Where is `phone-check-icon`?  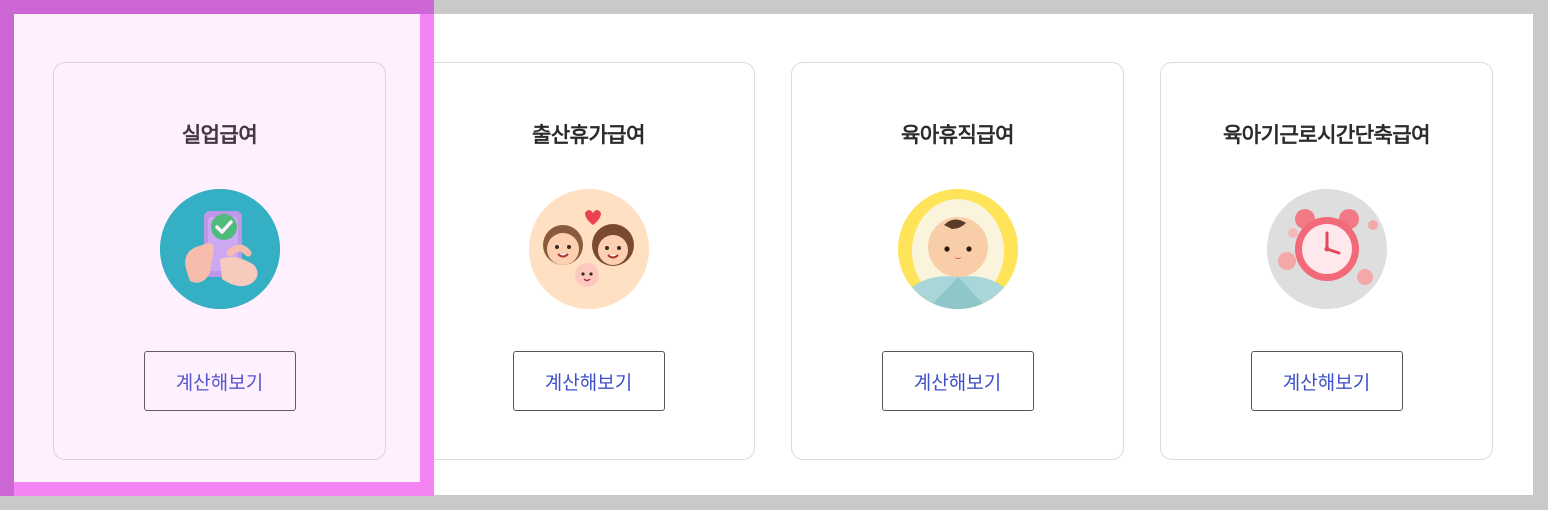 phone-check-icon is located at coordinates (219, 249).